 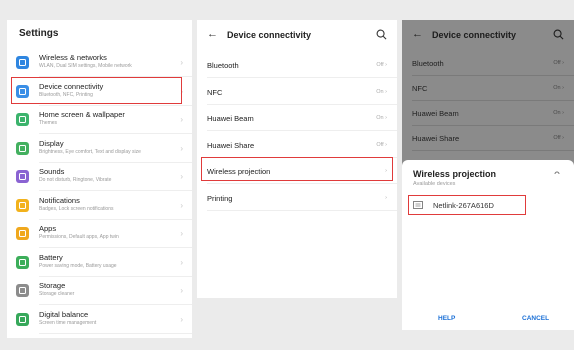 I want to click on highlight-device-connectivity, so click(x=96, y=90).